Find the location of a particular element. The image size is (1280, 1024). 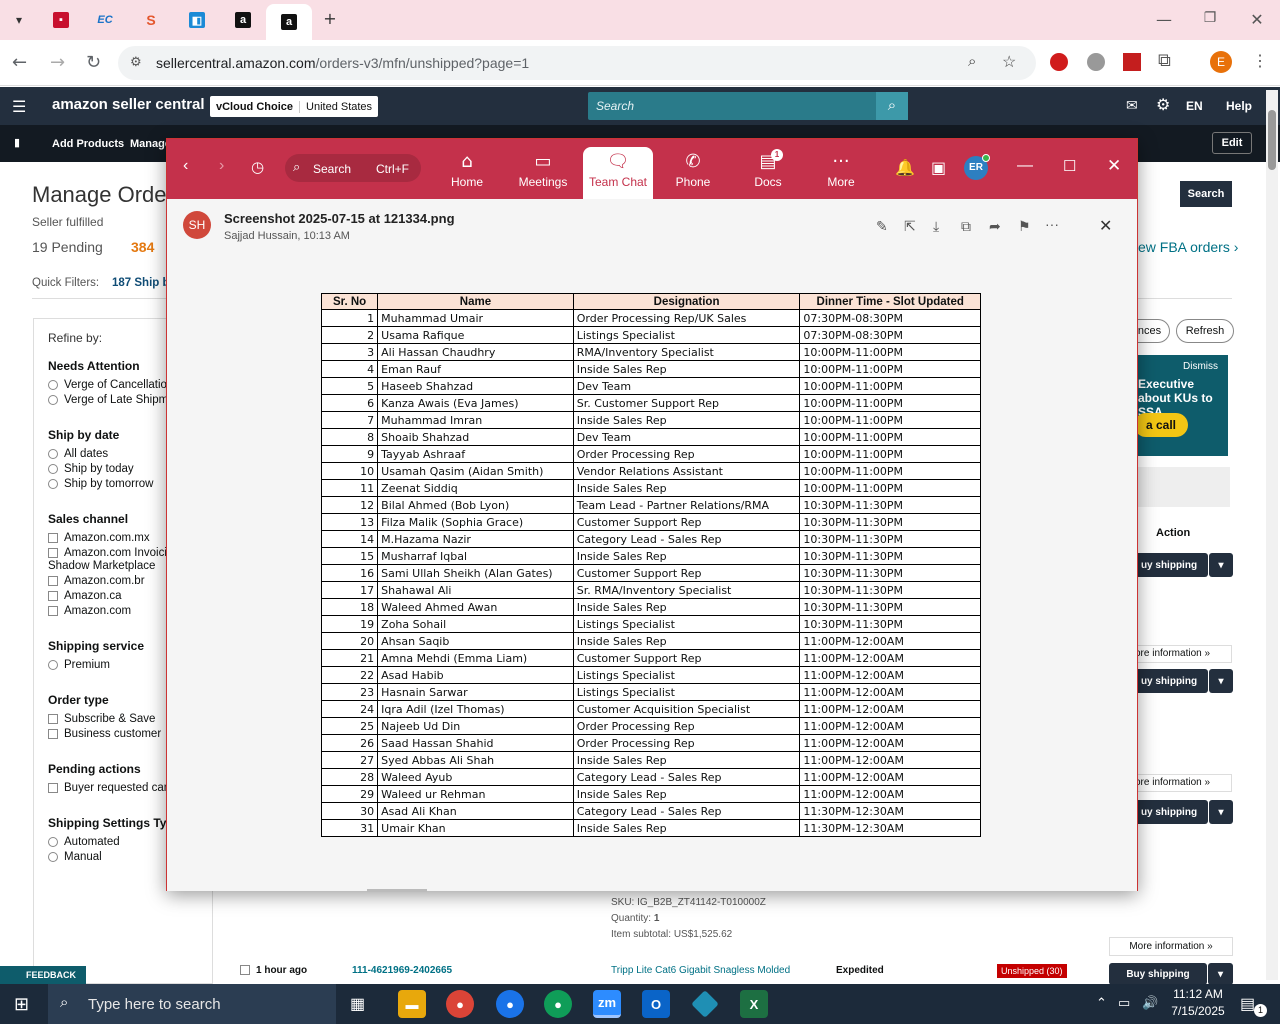

history-icon: ◷ is located at coordinates (257, 167).